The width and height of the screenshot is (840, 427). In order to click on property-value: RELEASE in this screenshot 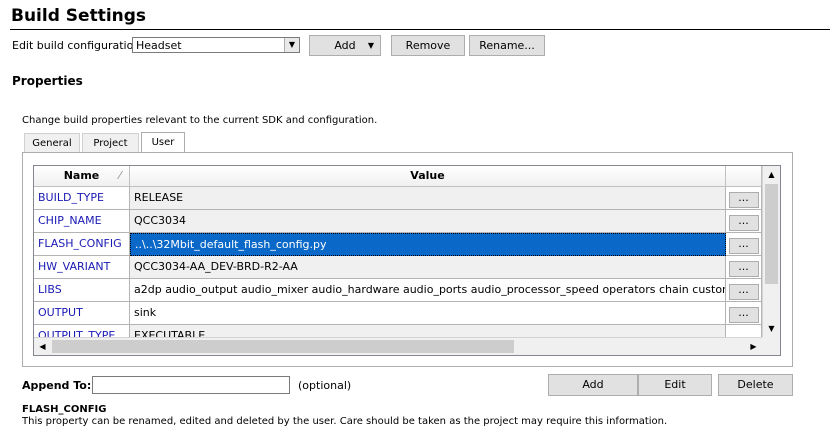, I will do `click(428, 198)`.